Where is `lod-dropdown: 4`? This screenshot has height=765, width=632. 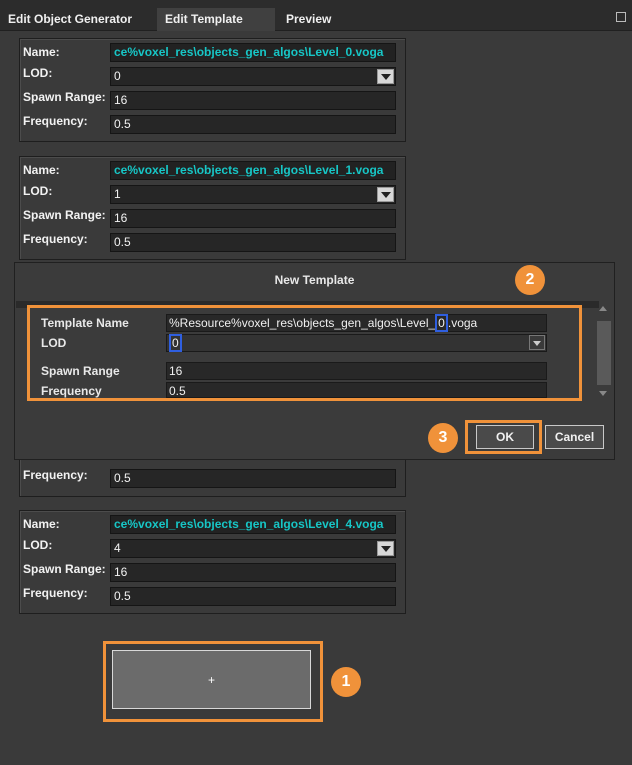
lod-dropdown: 4 is located at coordinates (253, 548).